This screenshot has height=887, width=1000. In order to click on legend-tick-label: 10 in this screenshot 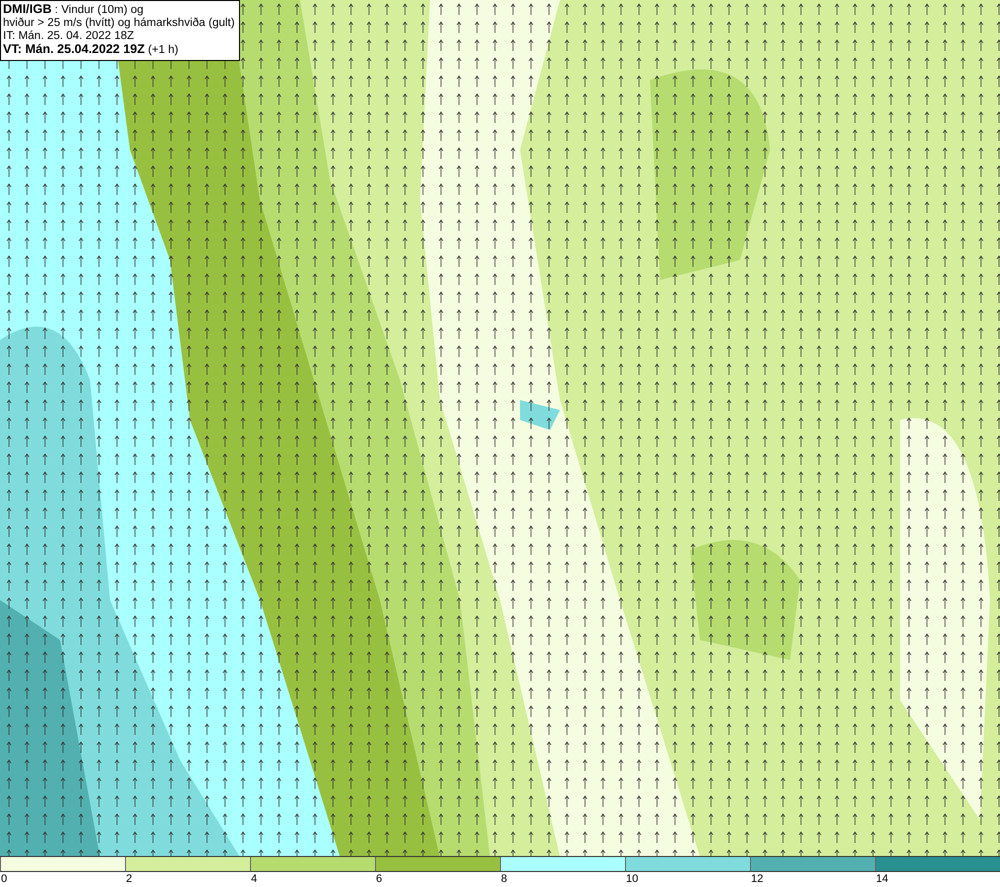, I will do `click(632, 879)`.